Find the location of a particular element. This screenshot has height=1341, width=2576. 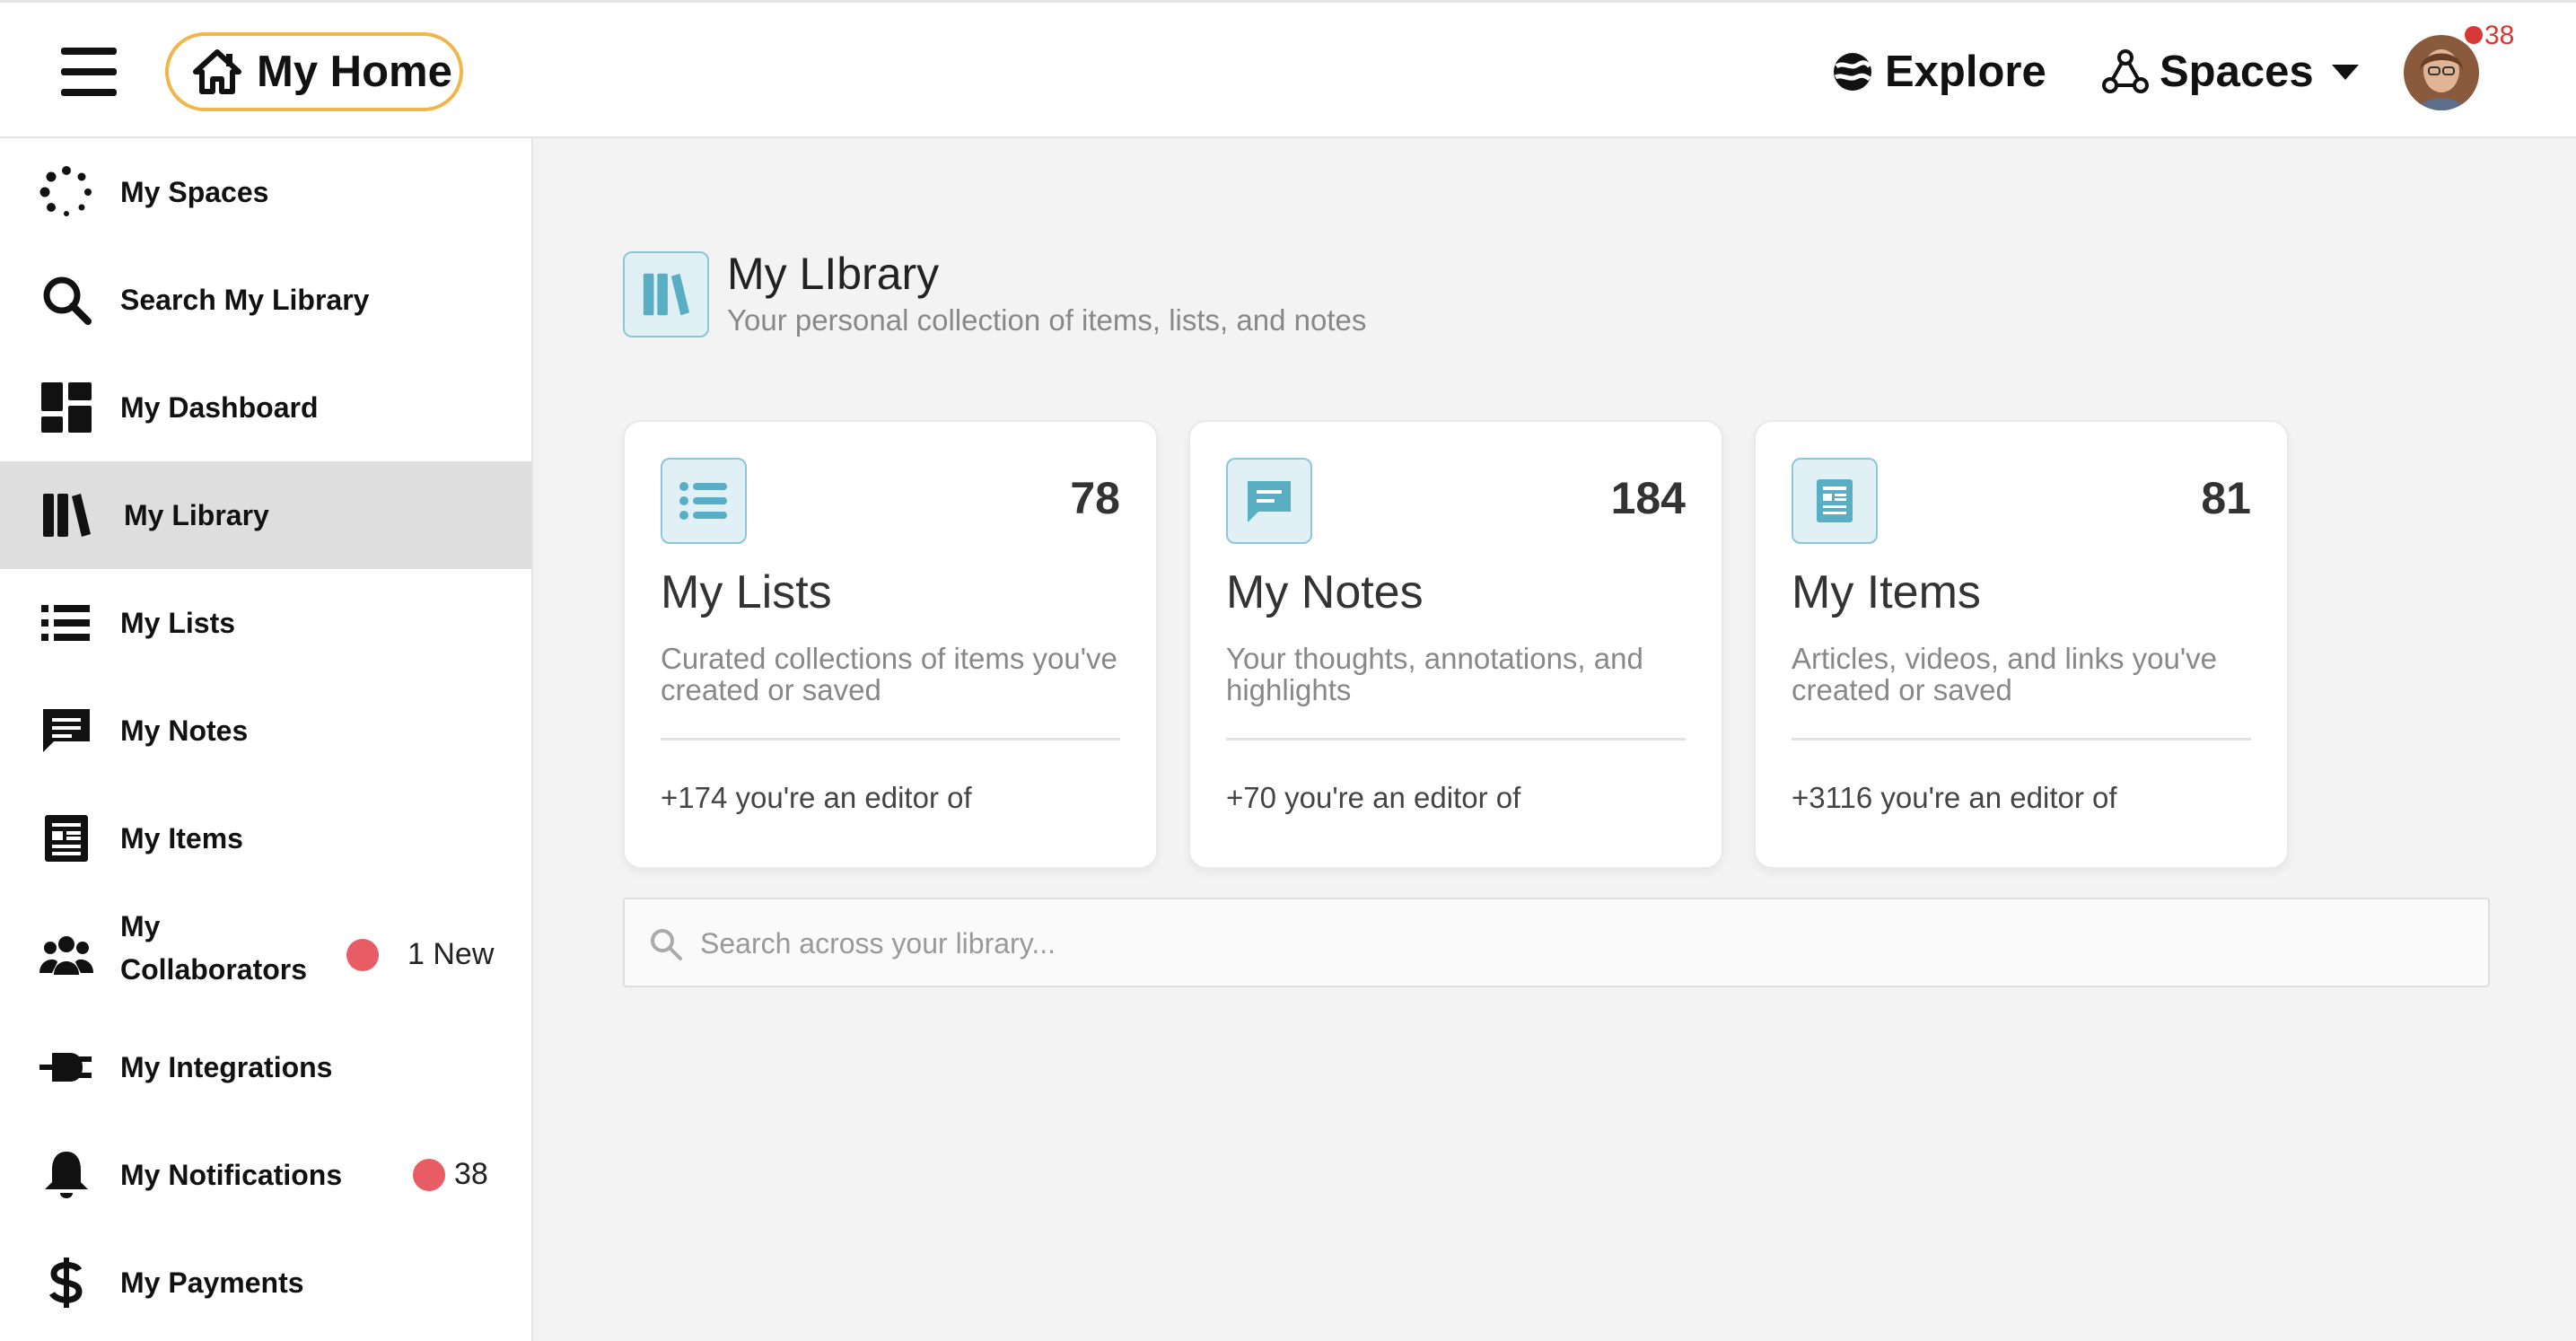

home-icon is located at coordinates (217, 71).